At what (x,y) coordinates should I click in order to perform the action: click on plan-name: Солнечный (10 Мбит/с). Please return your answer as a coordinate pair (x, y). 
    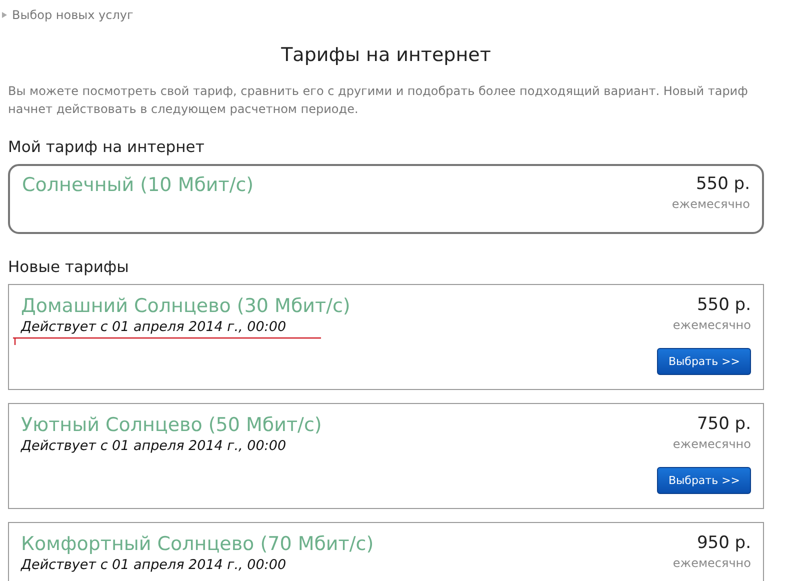
    Looking at the image, I should click on (138, 186).